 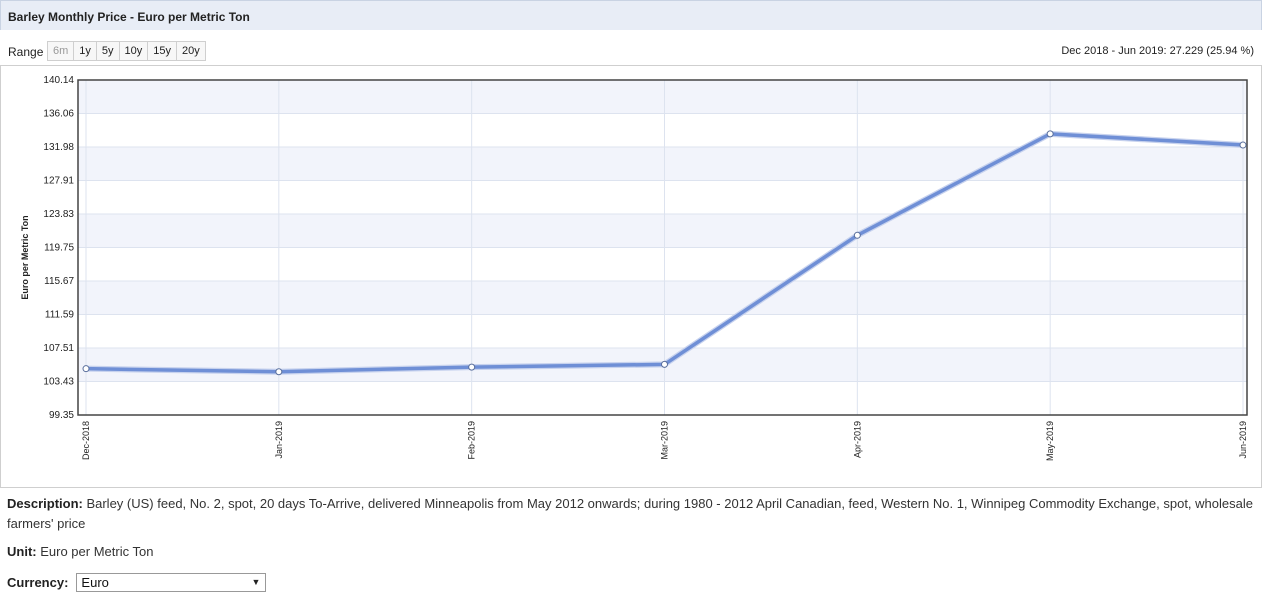 What do you see at coordinates (1243, 440) in the screenshot?
I see `x-tick-label: Jun-2019` at bounding box center [1243, 440].